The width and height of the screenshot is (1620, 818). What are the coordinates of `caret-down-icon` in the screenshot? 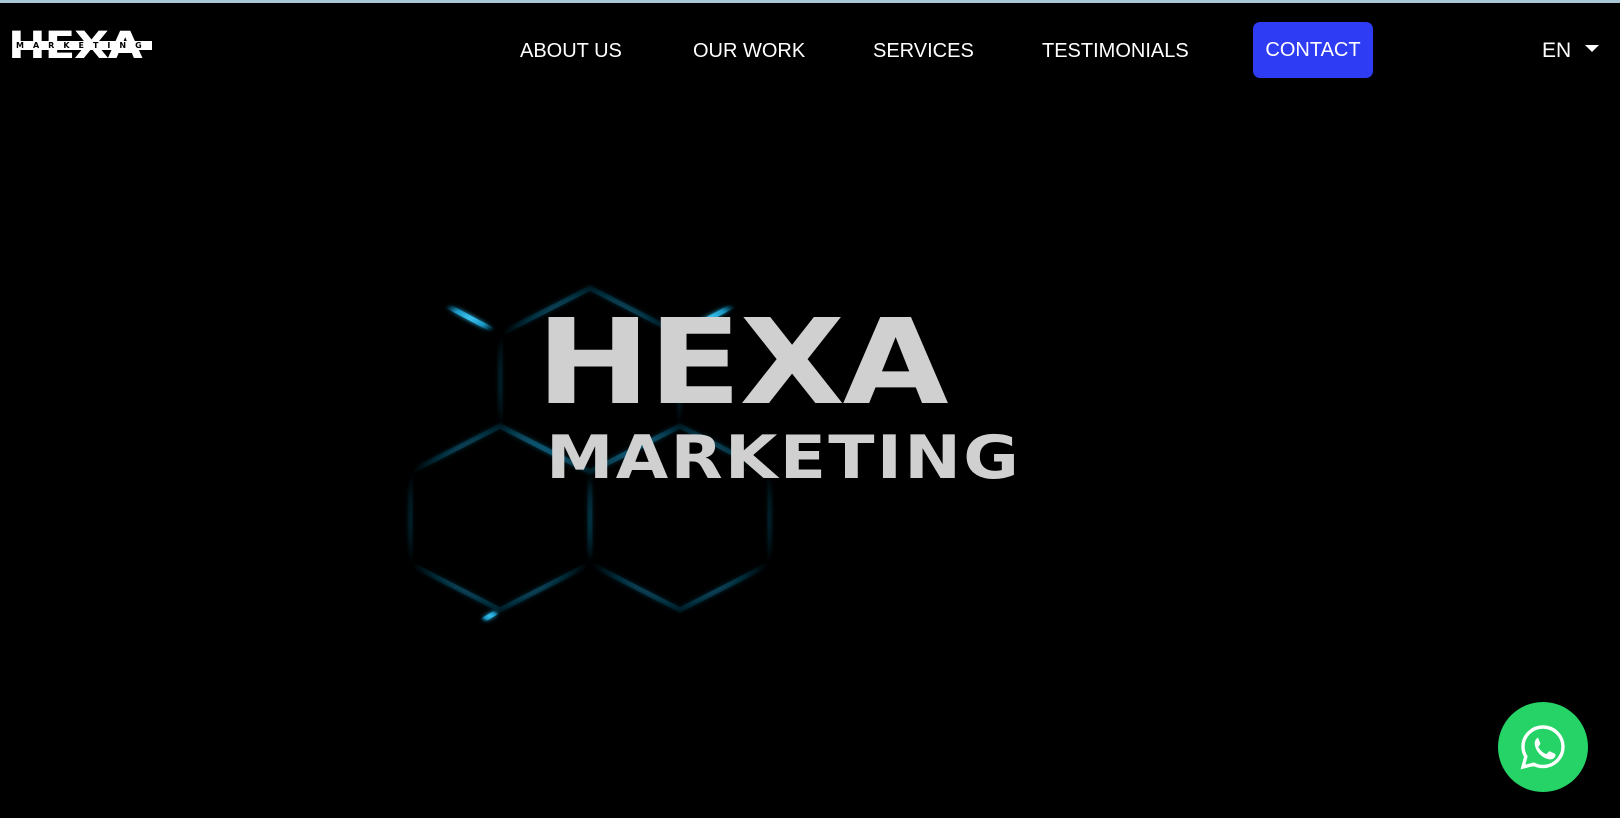 It's located at (1592, 48).